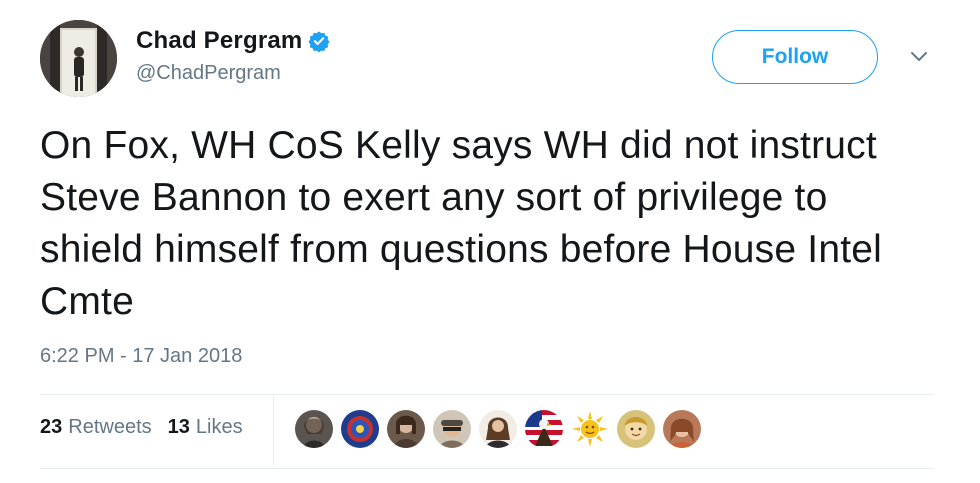 This screenshot has width=980, height=483. Describe the element at coordinates (51, 427) in the screenshot. I see `retweets-count: 23` at that location.